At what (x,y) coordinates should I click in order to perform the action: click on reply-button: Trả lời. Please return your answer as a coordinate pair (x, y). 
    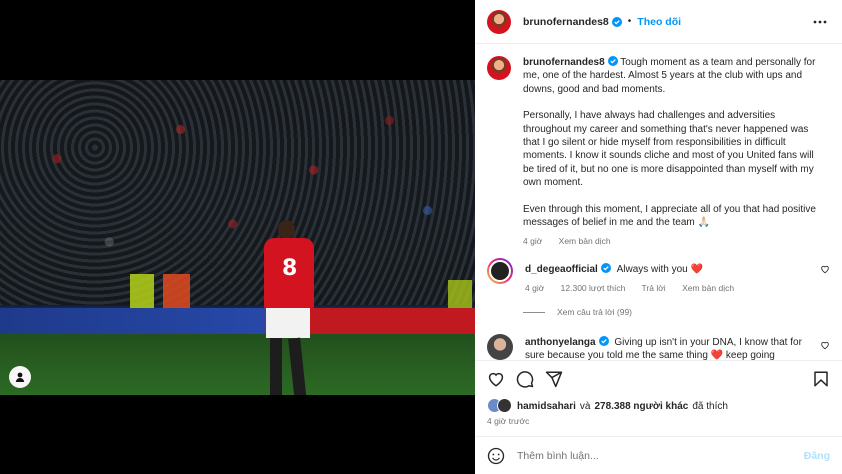
    Looking at the image, I should click on (654, 288).